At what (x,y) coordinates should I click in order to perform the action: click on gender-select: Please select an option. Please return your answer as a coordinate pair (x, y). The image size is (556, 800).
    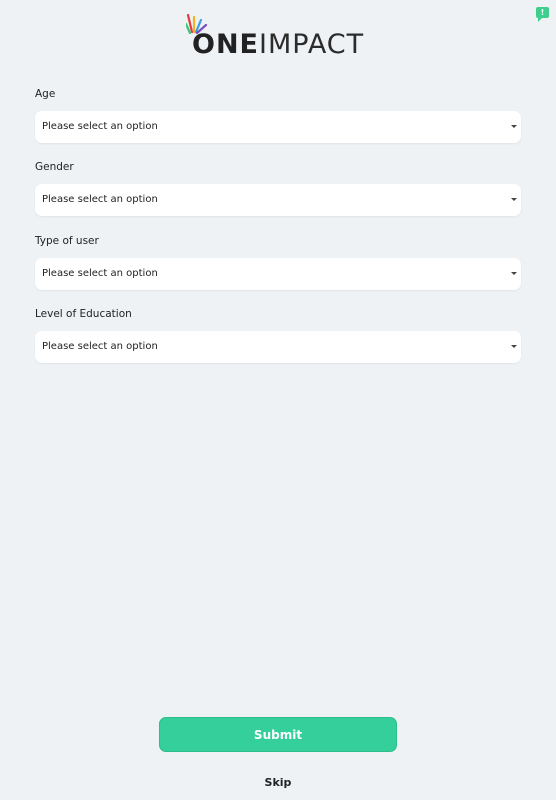
    Looking at the image, I should click on (278, 200).